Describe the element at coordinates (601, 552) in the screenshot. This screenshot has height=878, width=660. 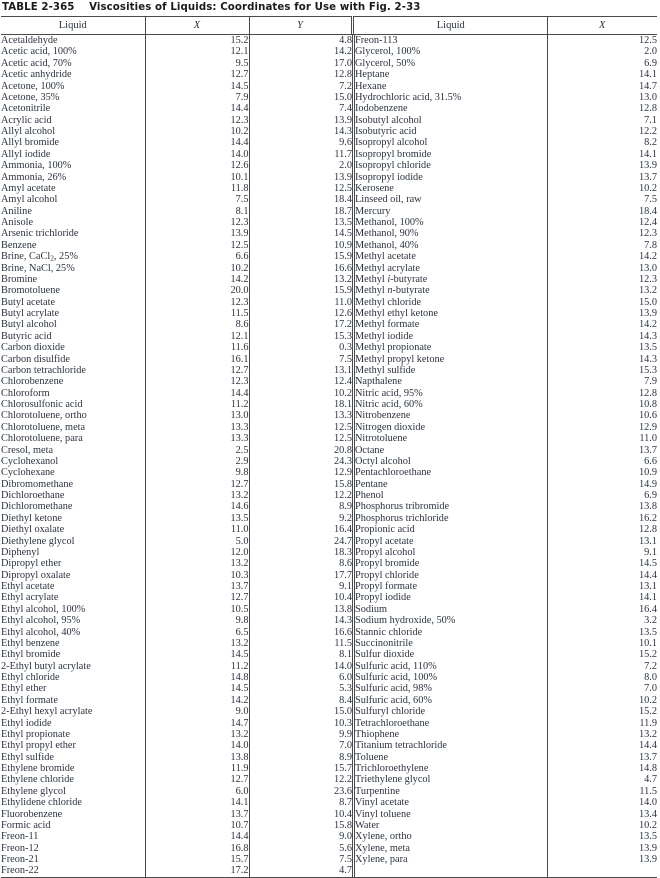
I see `x-value: 9.1` at that location.